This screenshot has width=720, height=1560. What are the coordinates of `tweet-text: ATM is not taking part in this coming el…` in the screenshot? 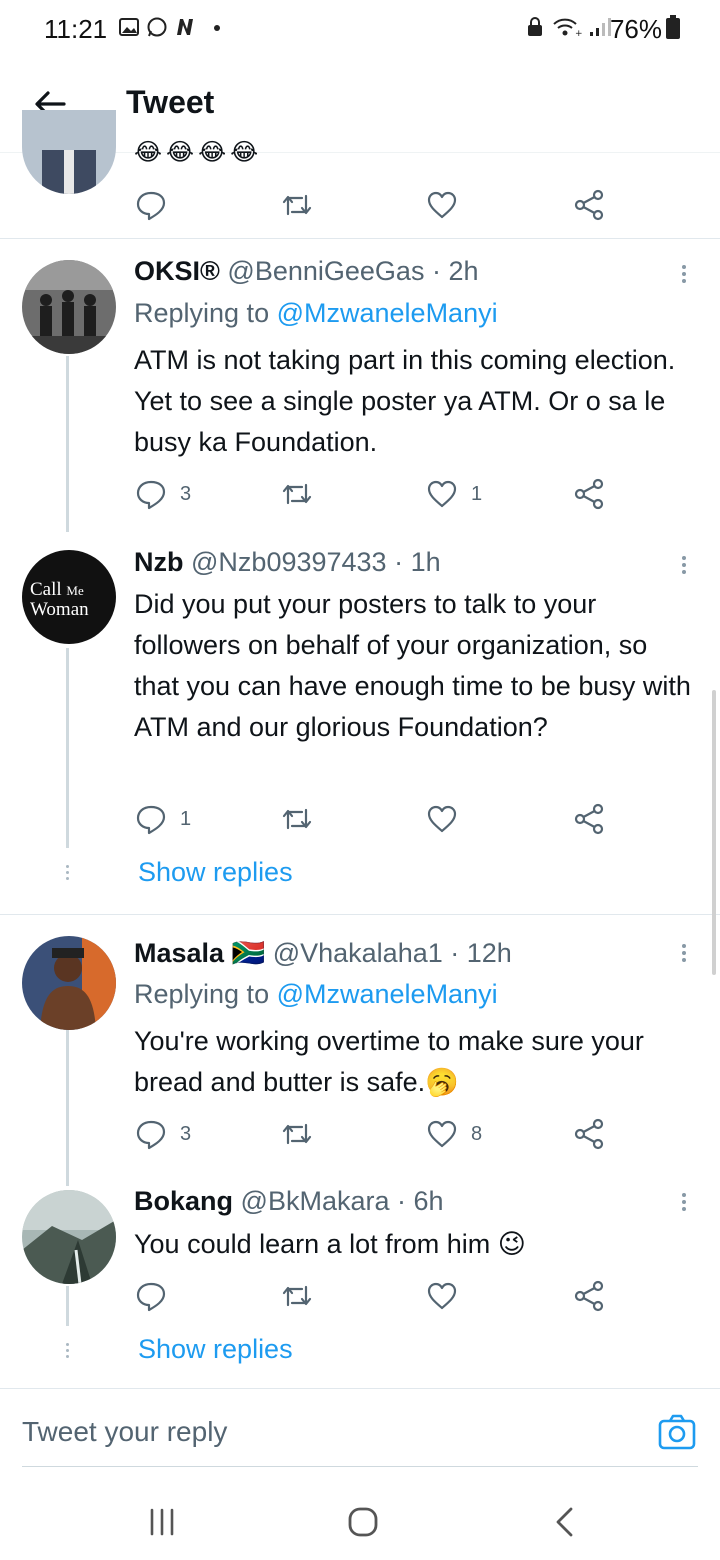 It's located at (405, 401).